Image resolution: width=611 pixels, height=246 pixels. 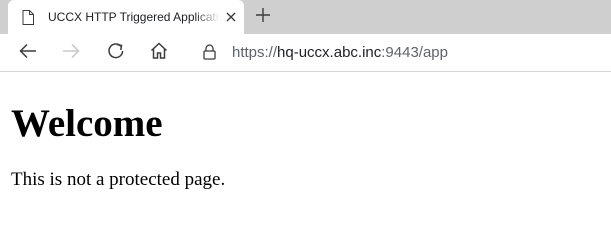 I want to click on tab-strip: UCCX HTTP Triggered Application, so click(x=305, y=17).